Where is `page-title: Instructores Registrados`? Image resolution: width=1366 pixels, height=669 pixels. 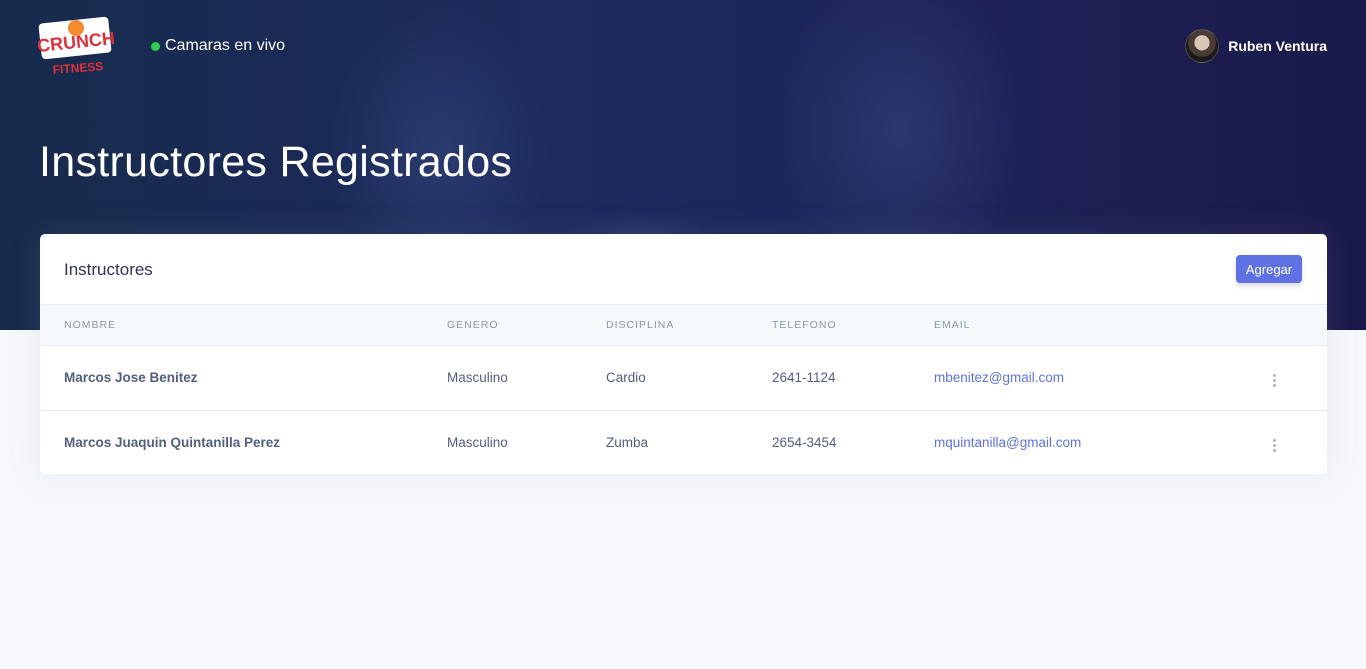
page-title: Instructores Registrados is located at coordinates (276, 162).